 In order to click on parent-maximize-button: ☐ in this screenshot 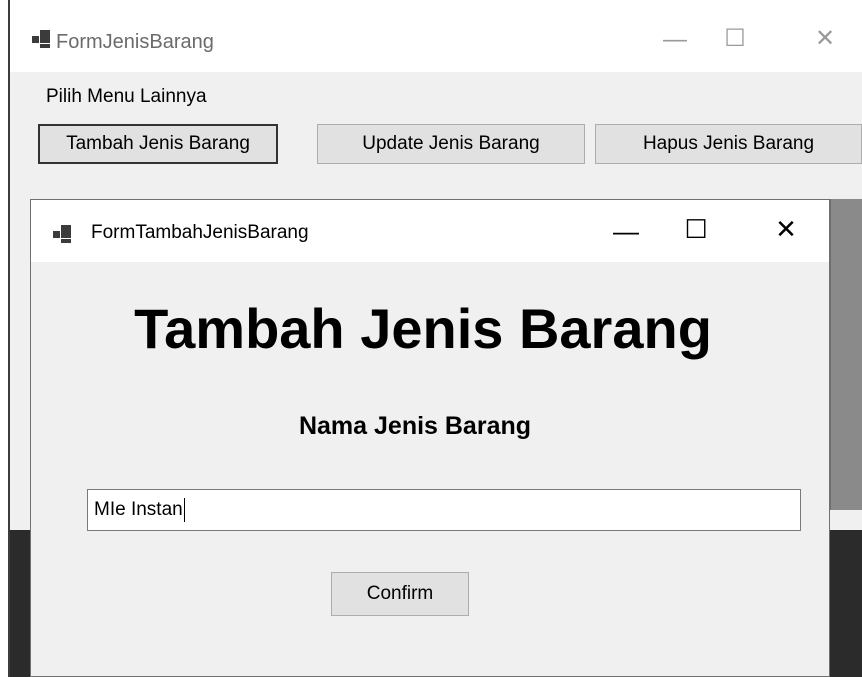, I will do `click(735, 38)`.